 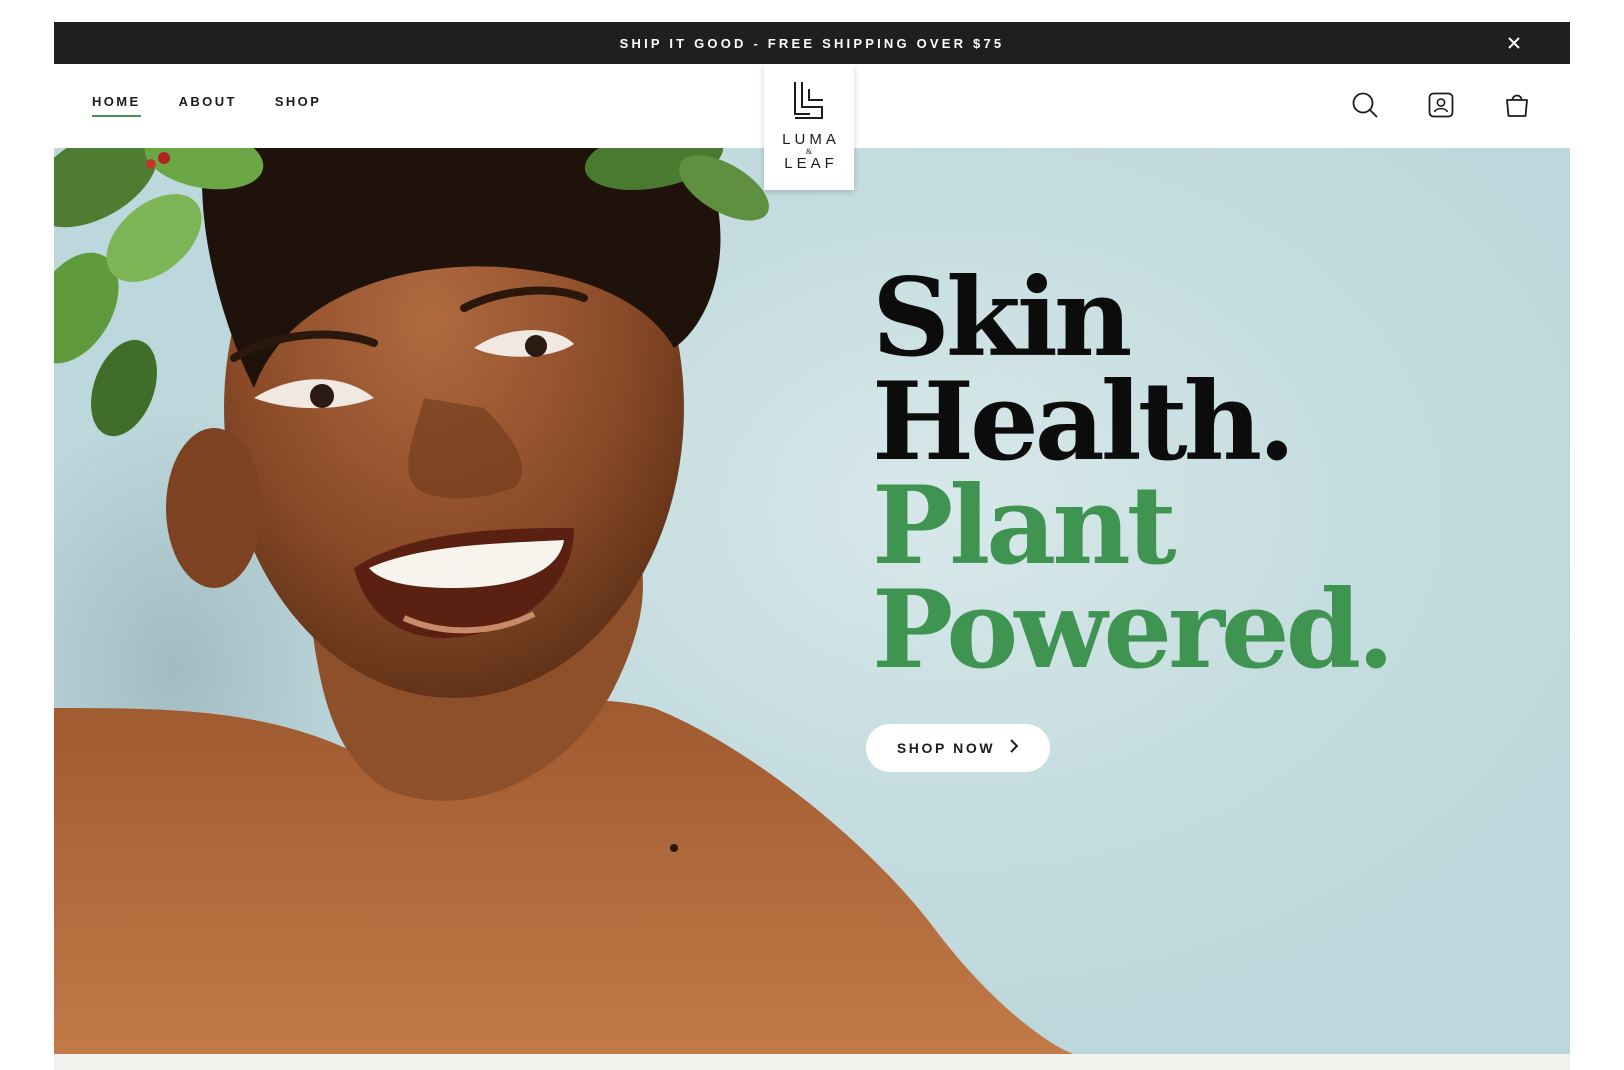 I want to click on hero-headline: Skin Health. Plant Powered., so click(x=1133, y=474).